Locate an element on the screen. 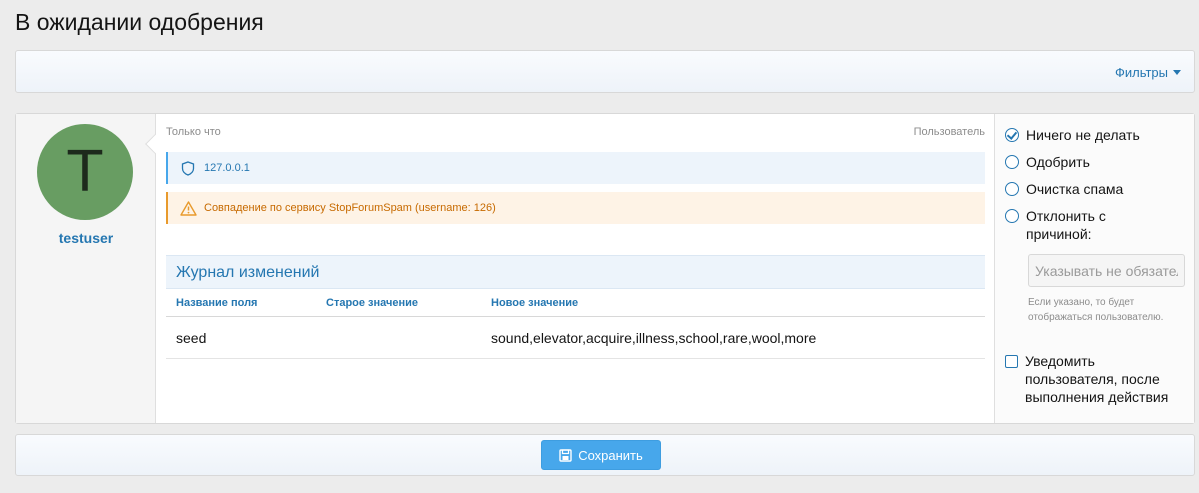 This screenshot has height=493, width=1199. reject-reason-input is located at coordinates (1106, 270).